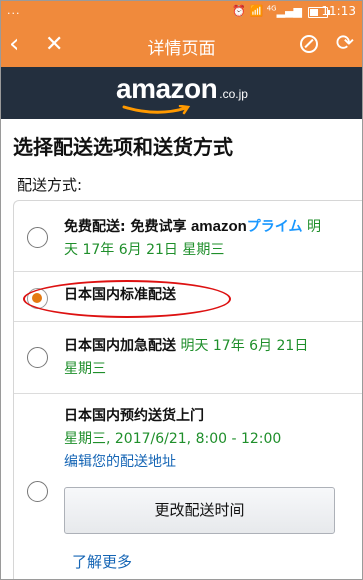  What do you see at coordinates (181, 45) in the screenshot?
I see `app-title-bar: ‹ ✕ 详情页面 ⟳` at bounding box center [181, 45].